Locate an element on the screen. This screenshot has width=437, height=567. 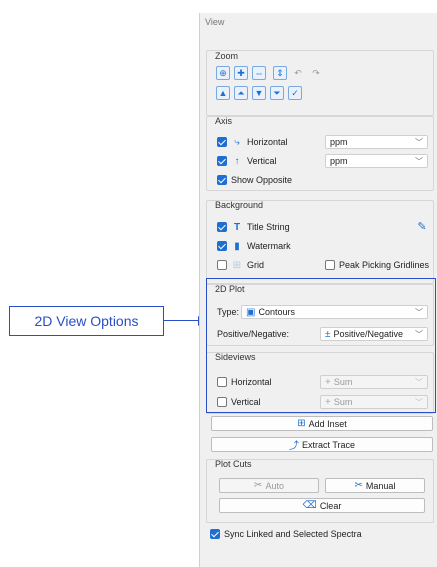
horizontal-axis-icon: ⤷ is located at coordinates (237, 142).